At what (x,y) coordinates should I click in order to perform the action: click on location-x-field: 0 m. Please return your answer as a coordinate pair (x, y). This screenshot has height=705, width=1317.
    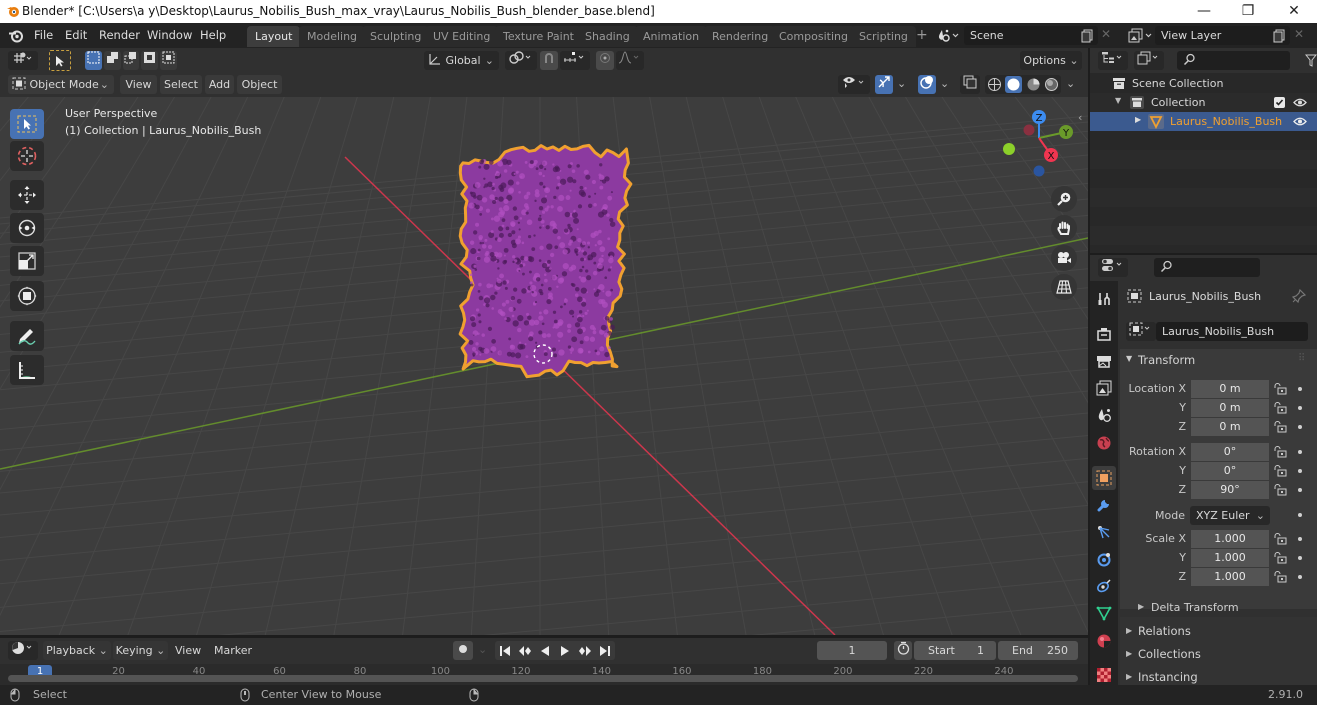
    Looking at the image, I should click on (1230, 389).